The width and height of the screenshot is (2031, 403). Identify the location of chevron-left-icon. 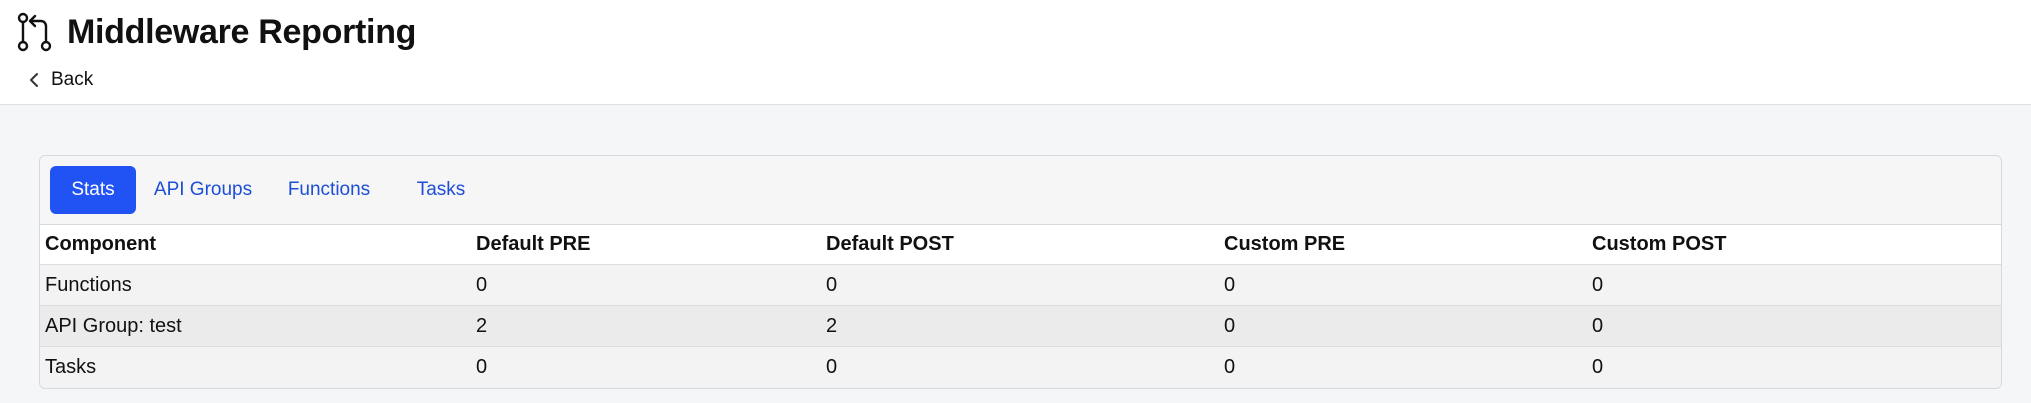
(34, 80).